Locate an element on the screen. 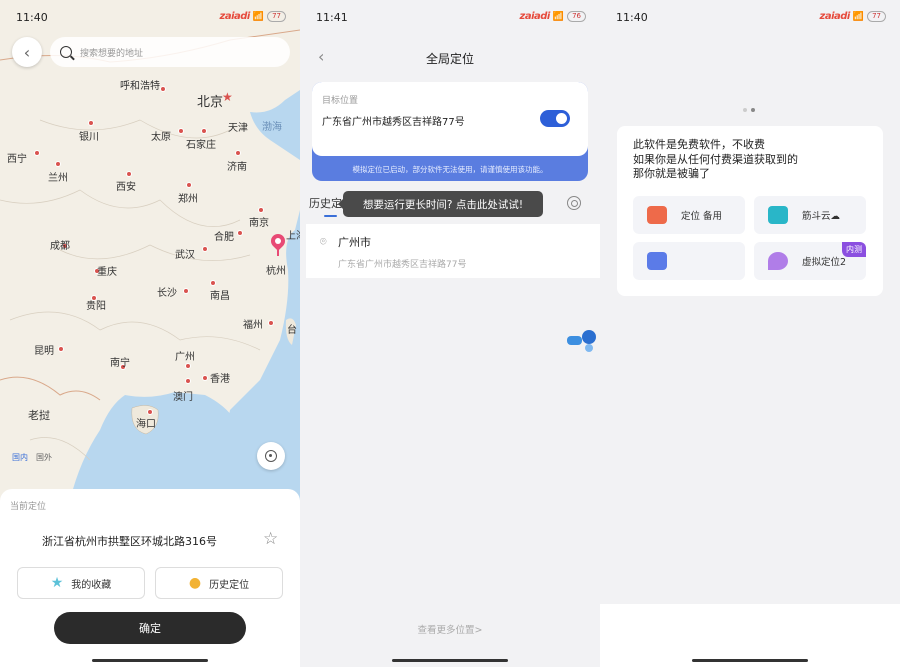 Image resolution: width=900 pixels, height=667 pixels. city-label: 广州 is located at coordinates (185, 357).